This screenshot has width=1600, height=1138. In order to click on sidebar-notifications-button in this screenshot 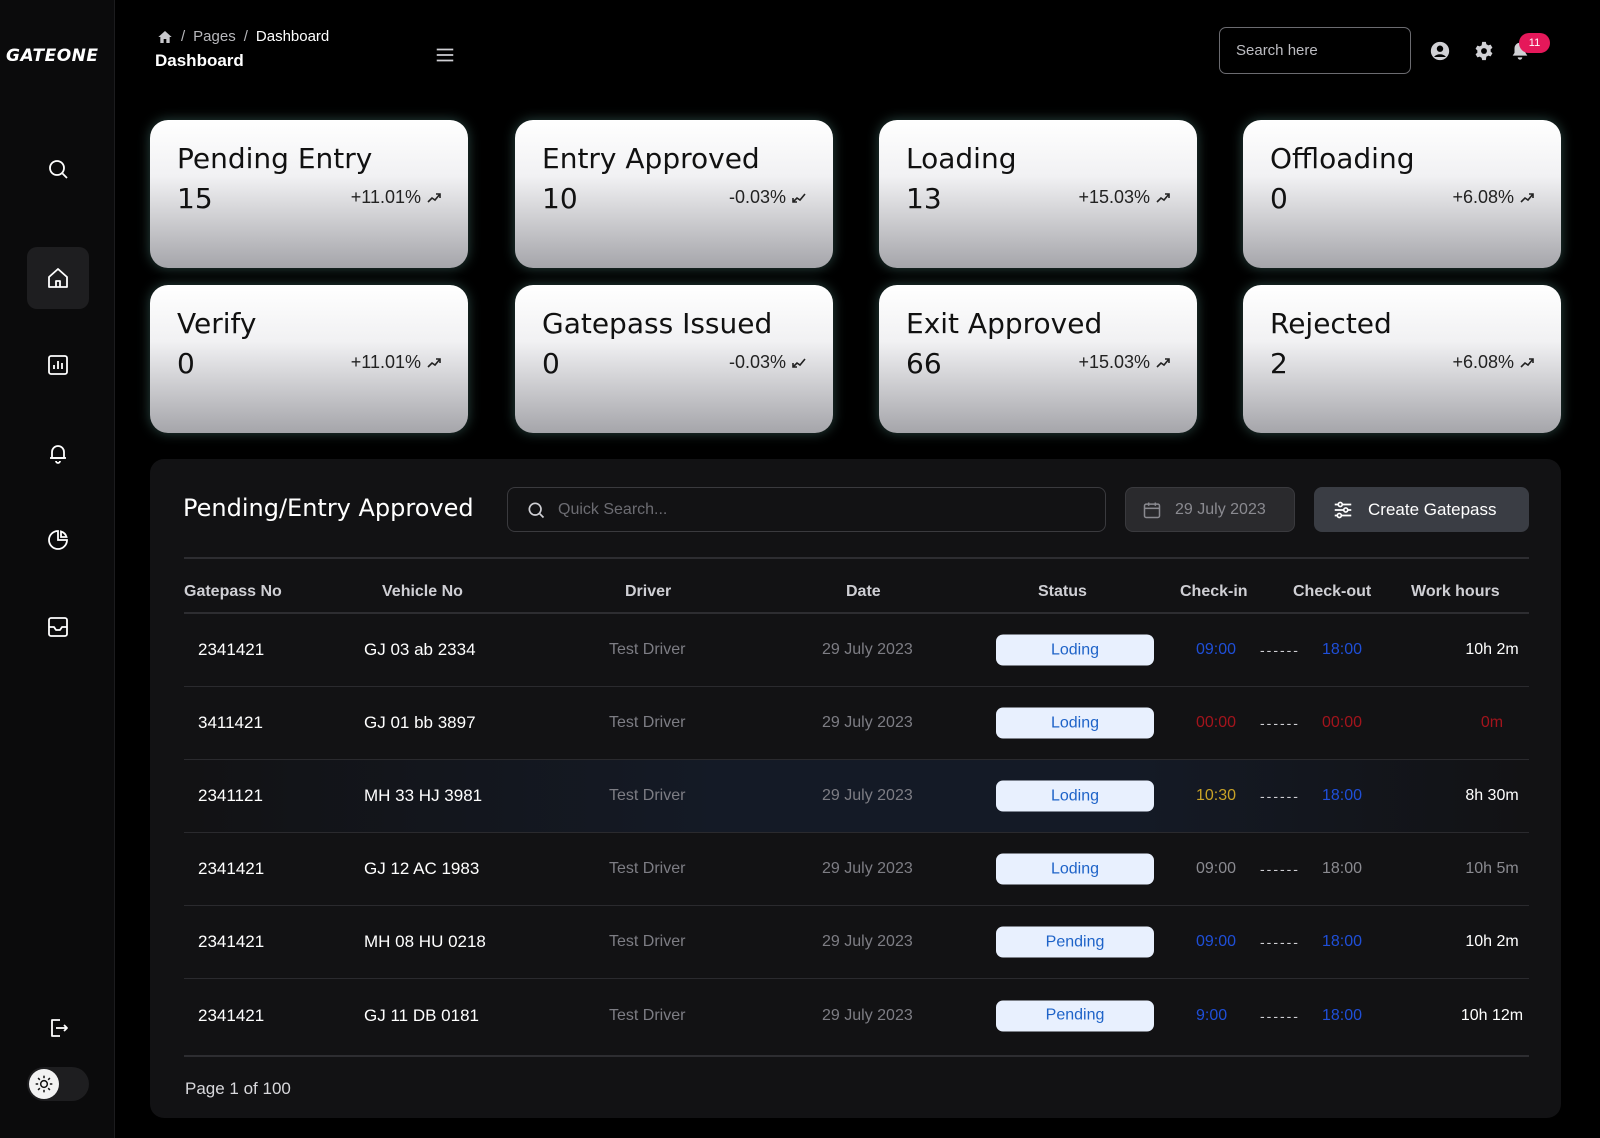, I will do `click(58, 453)`.